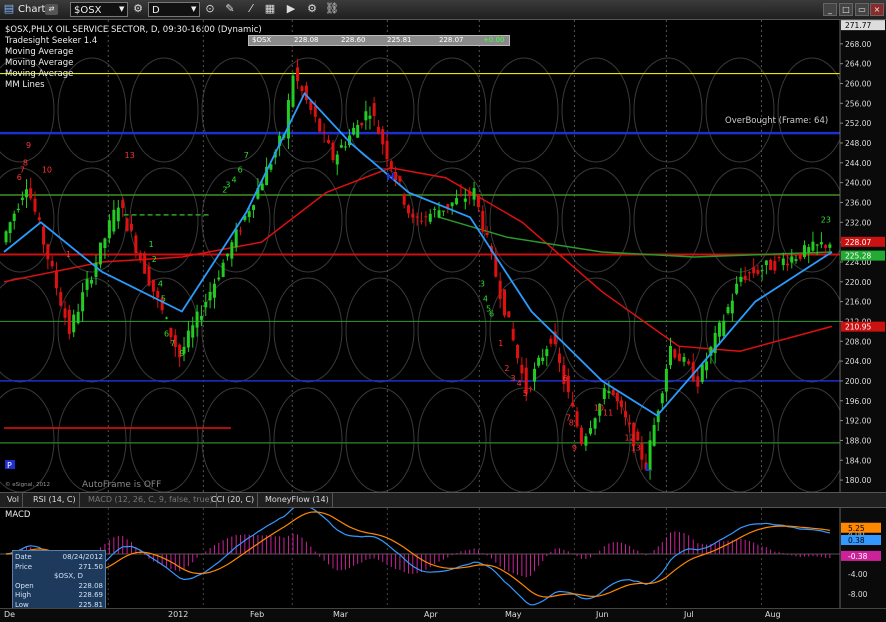 The height and width of the screenshot is (622, 886). I want to click on x-axis-label: Jul, so click(689, 614).